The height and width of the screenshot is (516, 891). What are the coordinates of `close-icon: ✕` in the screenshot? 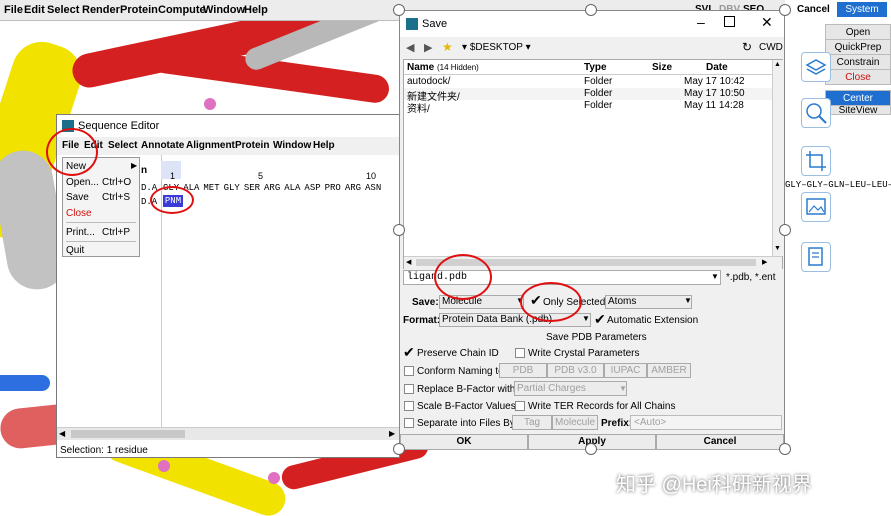 It's located at (767, 22).